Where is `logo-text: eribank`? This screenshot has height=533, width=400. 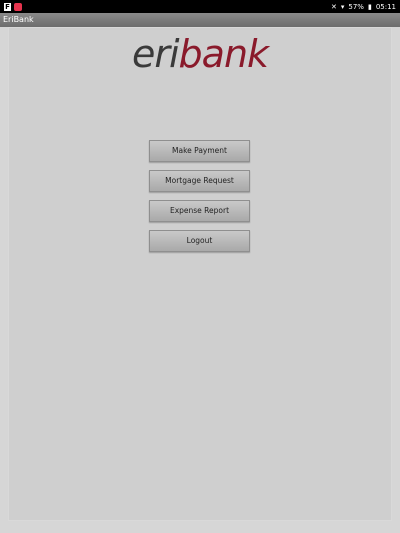 logo-text: eribank is located at coordinates (200, 54).